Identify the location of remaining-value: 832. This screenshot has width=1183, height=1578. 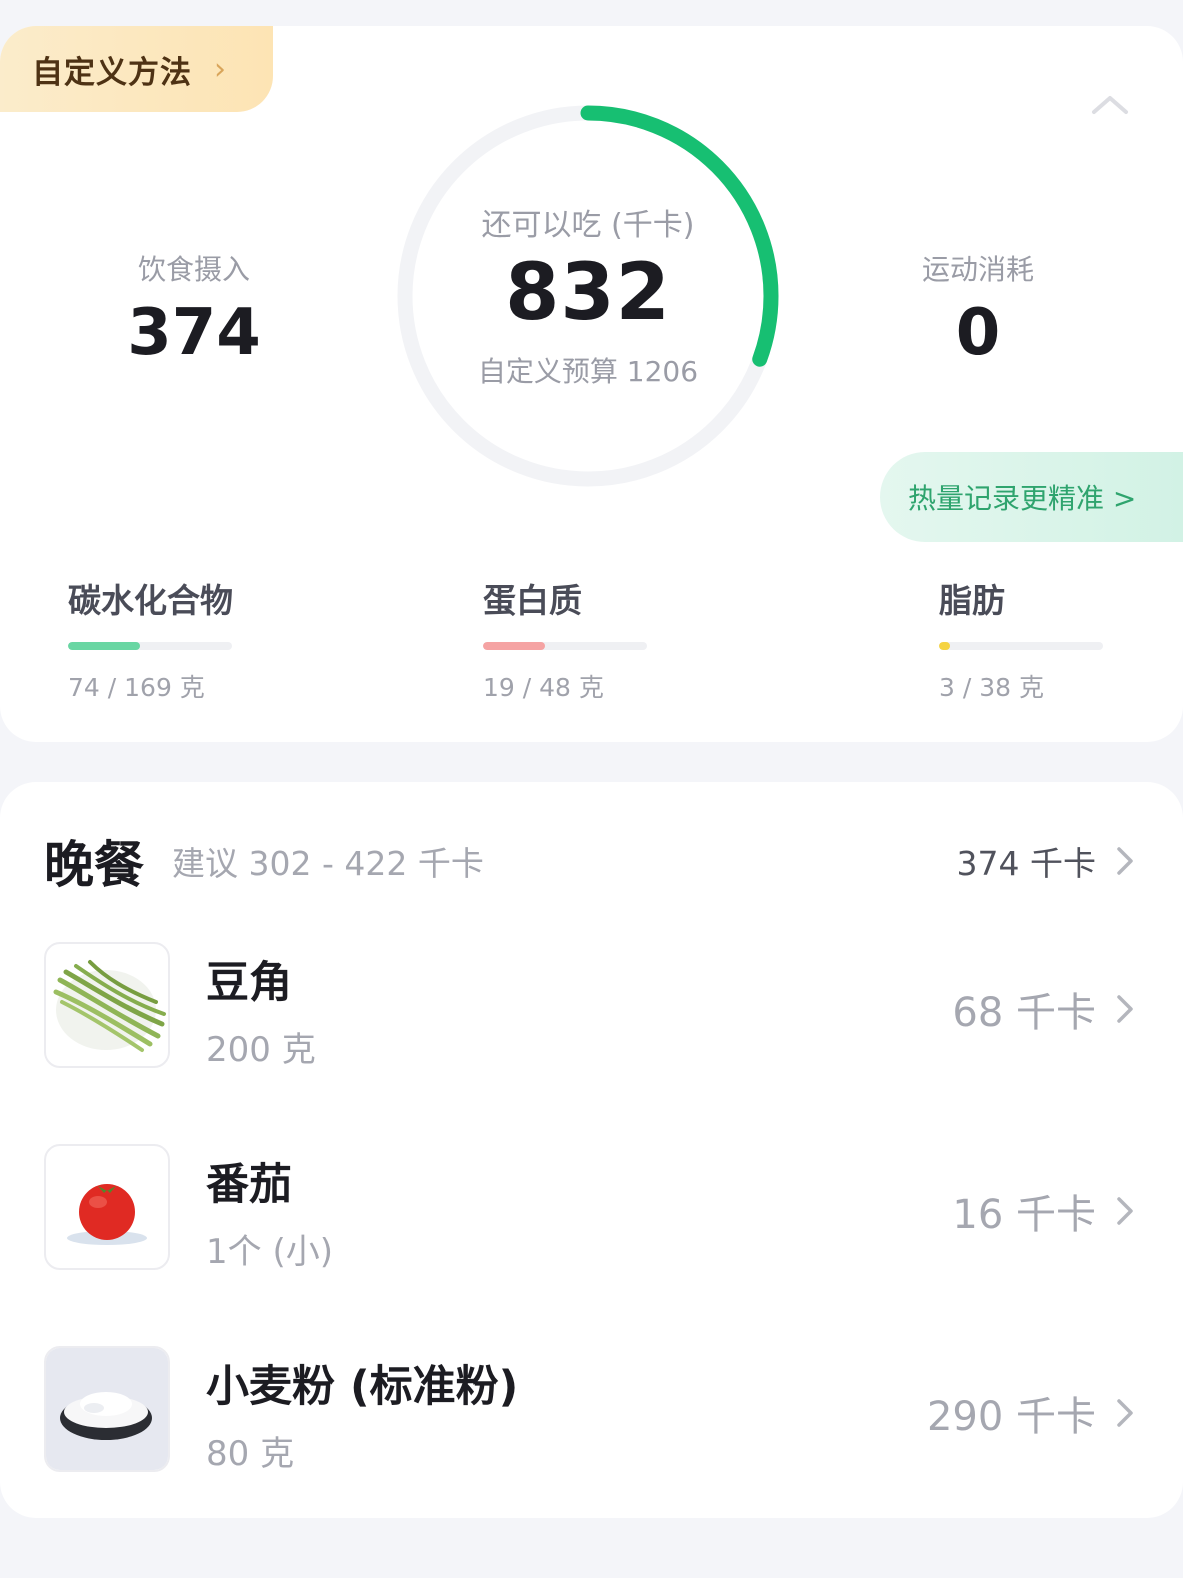
(588, 293).